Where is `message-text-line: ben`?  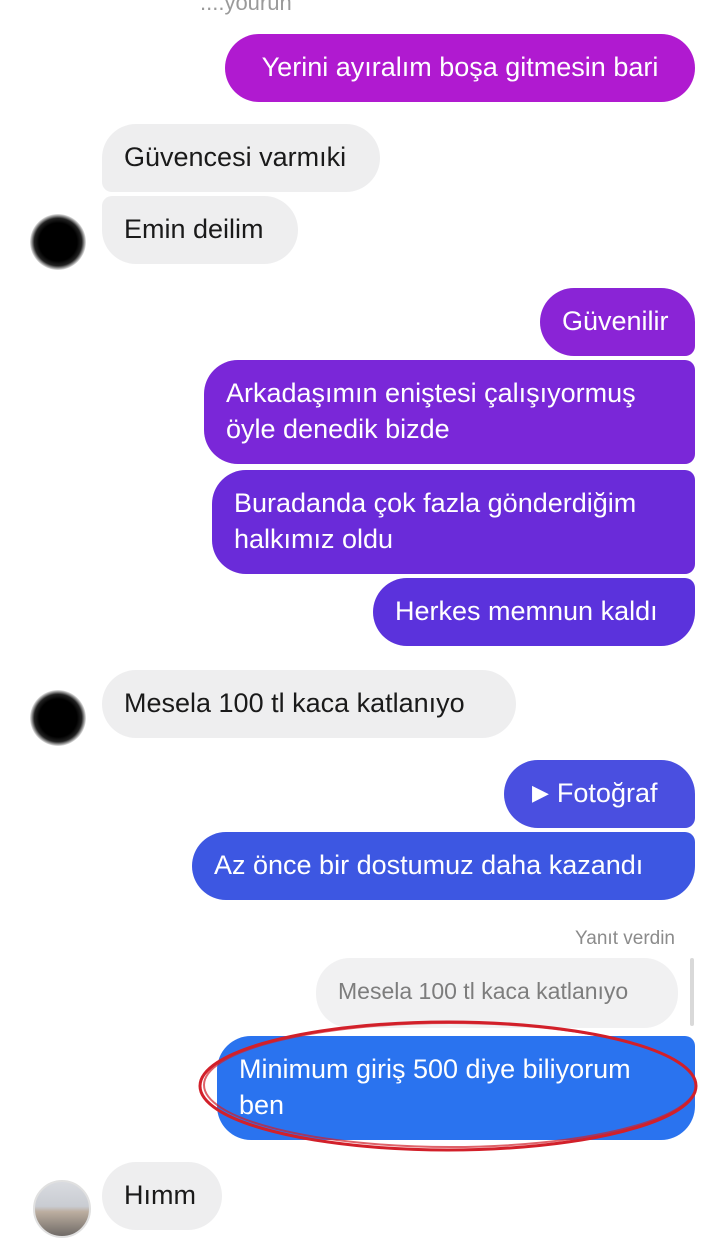
message-text-line: ben is located at coordinates (262, 1105).